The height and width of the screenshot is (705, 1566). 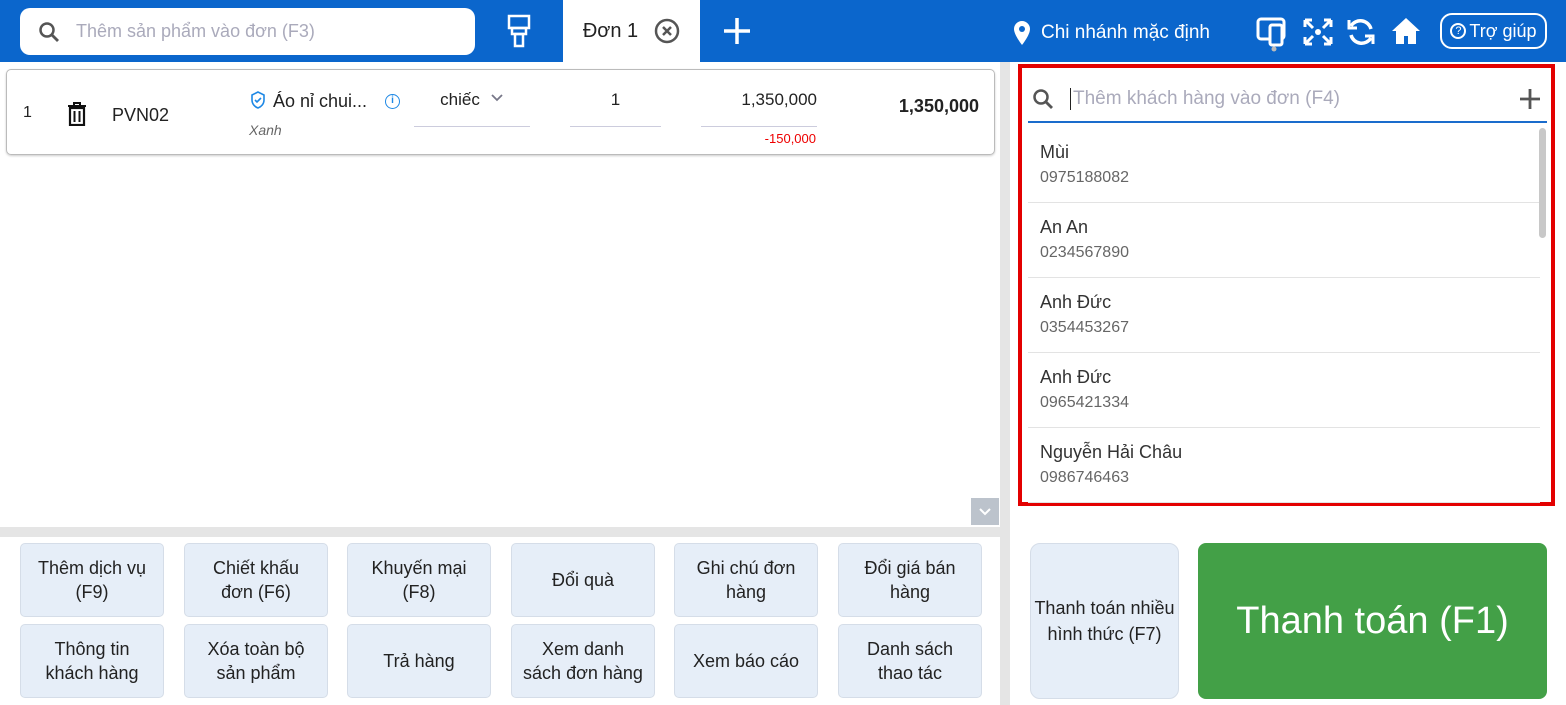 I want to click on info-icon: i, so click(x=392, y=101).